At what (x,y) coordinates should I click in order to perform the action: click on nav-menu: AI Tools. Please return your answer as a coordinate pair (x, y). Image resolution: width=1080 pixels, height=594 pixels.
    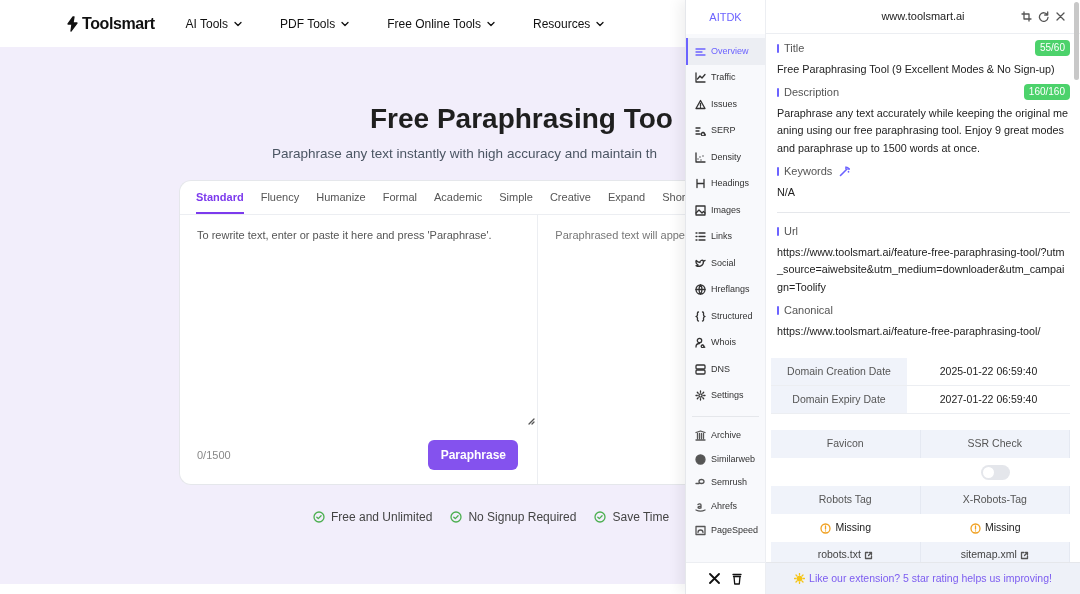
    Looking at the image, I should click on (214, 23).